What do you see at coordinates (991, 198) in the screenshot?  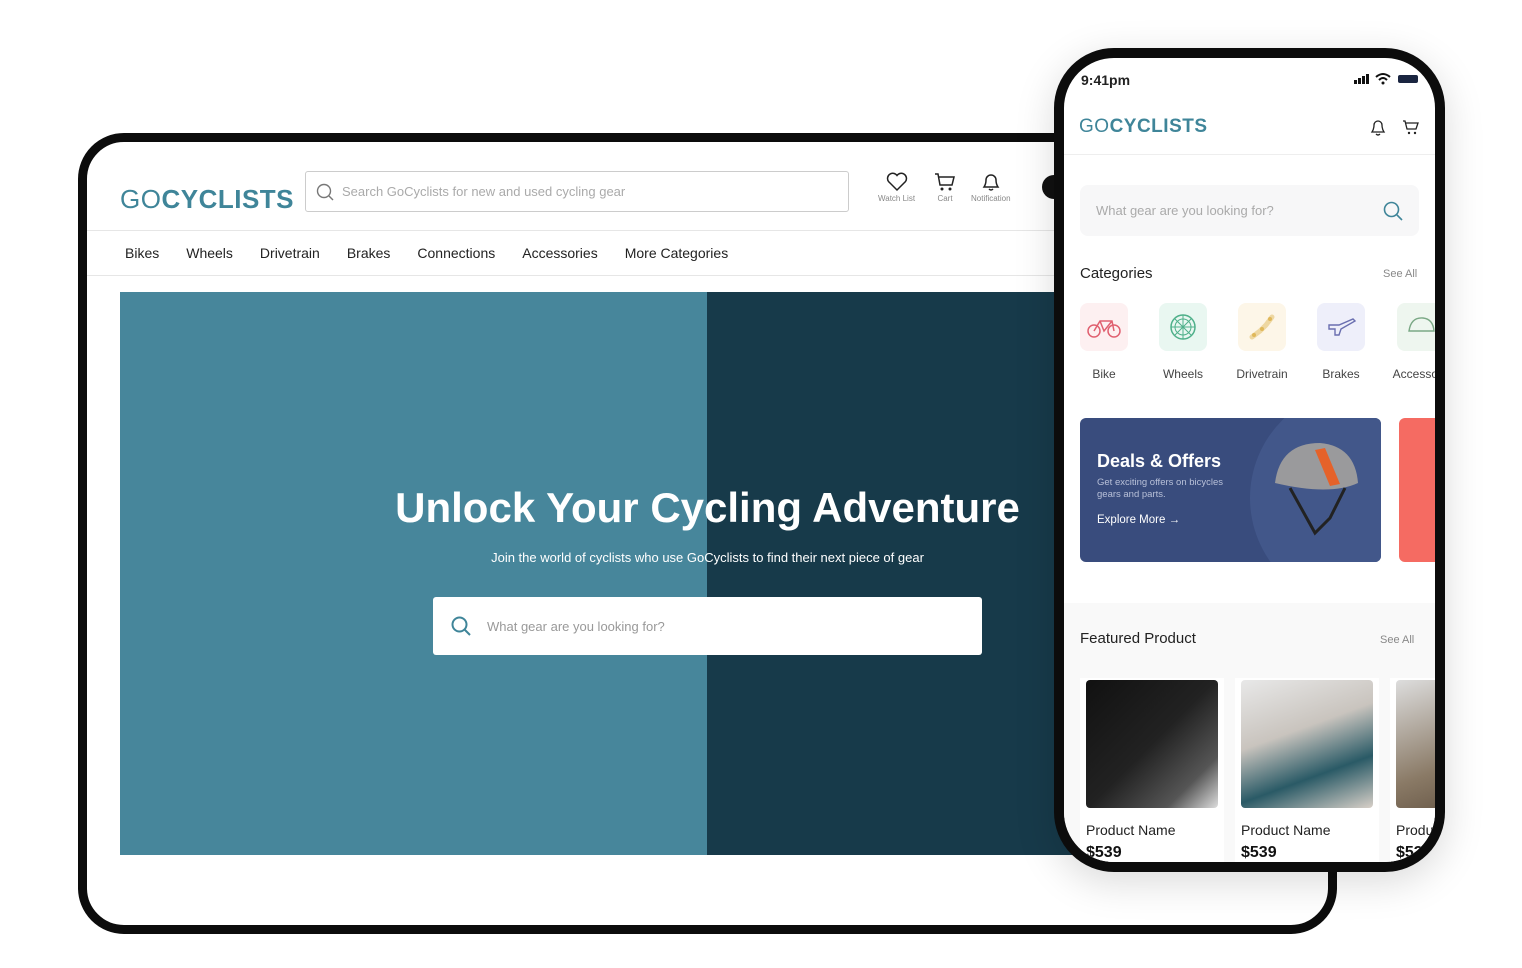 I see `notification-label: Notification` at bounding box center [991, 198].